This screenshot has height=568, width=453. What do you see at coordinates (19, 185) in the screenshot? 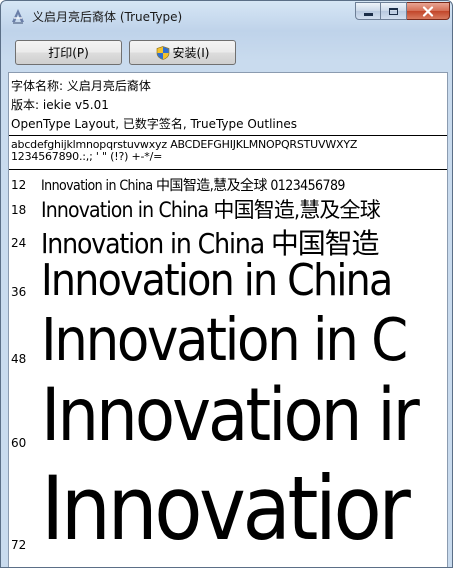
I see `size-label: 12` at bounding box center [19, 185].